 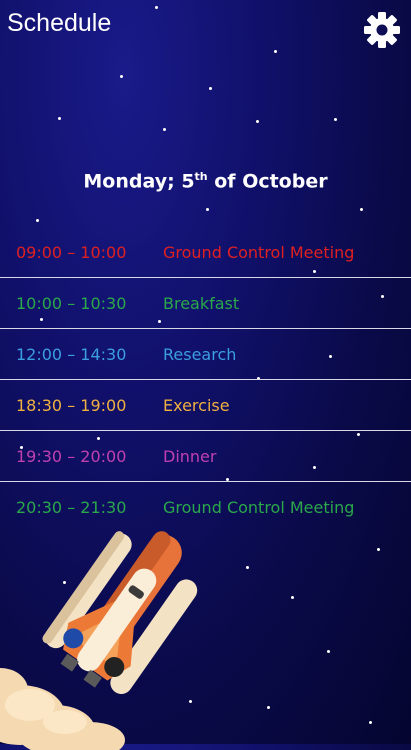 I want to click on schedule-row: 09:00 – 10:00 Ground Control Meeting, so click(x=205, y=252).